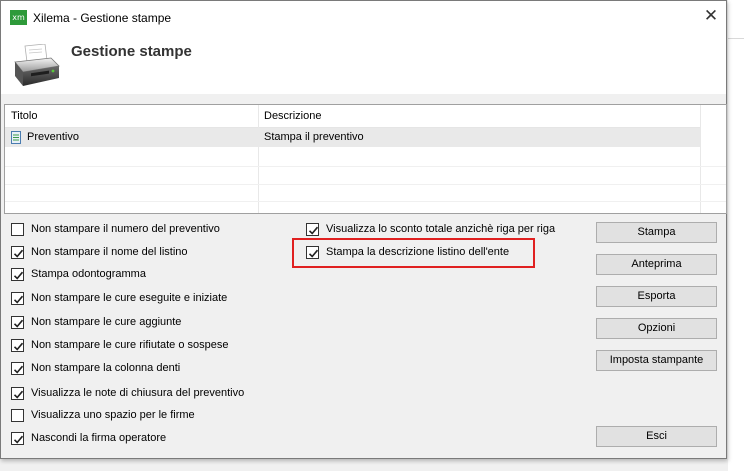 The height and width of the screenshot is (471, 744). I want to click on column-header-title: Titolo, so click(24, 116).